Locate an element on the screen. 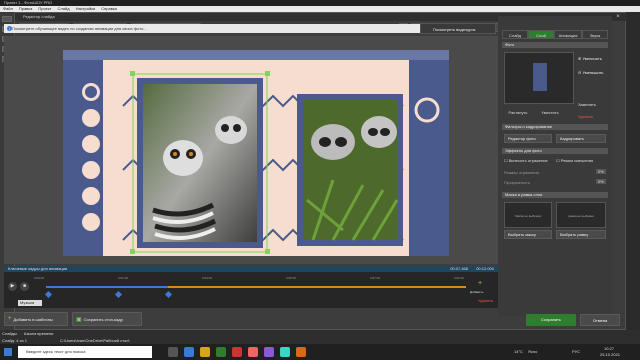  transparency-label: Прозрачность is located at coordinates (517, 182).